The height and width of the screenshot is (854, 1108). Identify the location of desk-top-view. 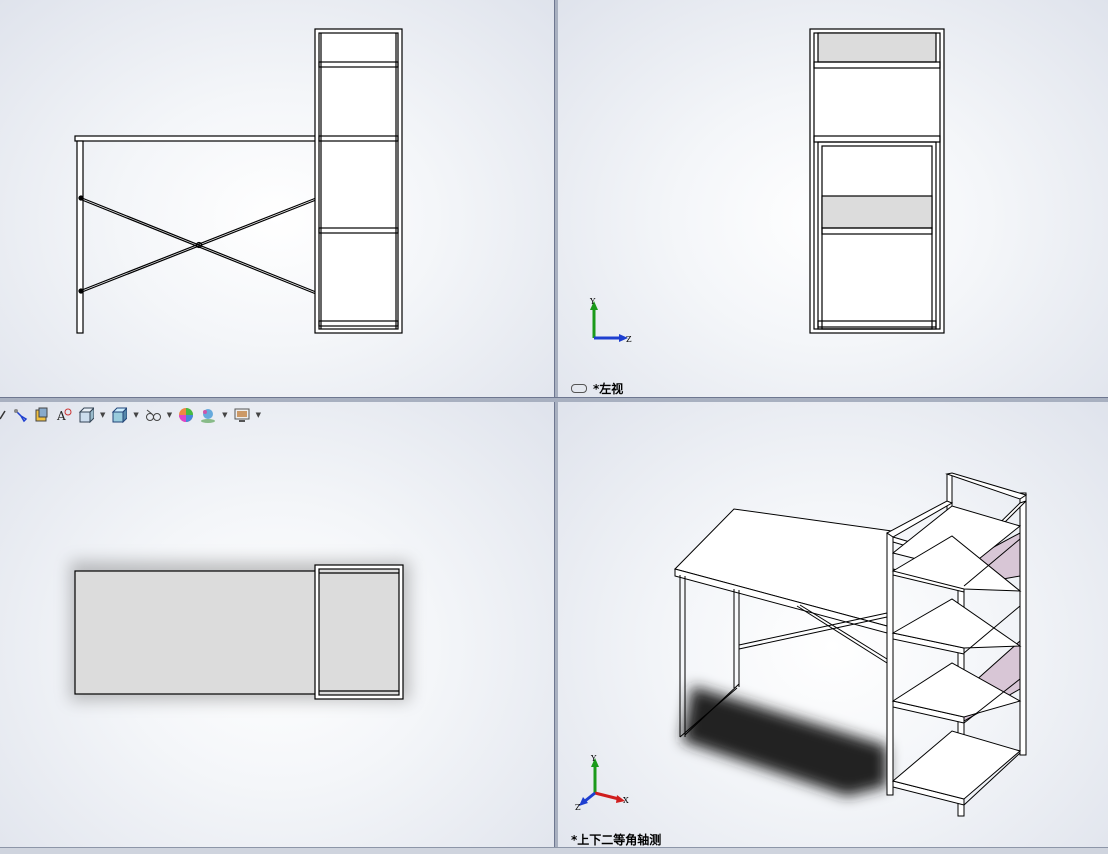
(240, 631).